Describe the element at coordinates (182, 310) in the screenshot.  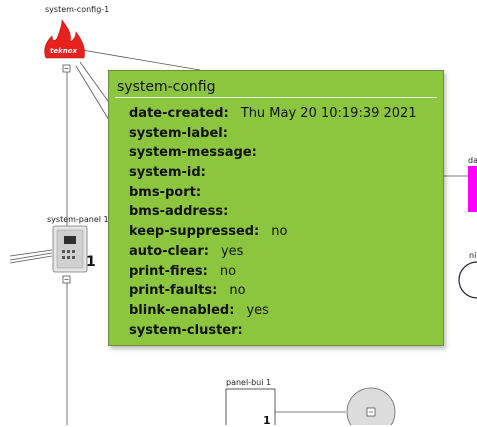
I see `property-key: blink-enabled:` at that location.